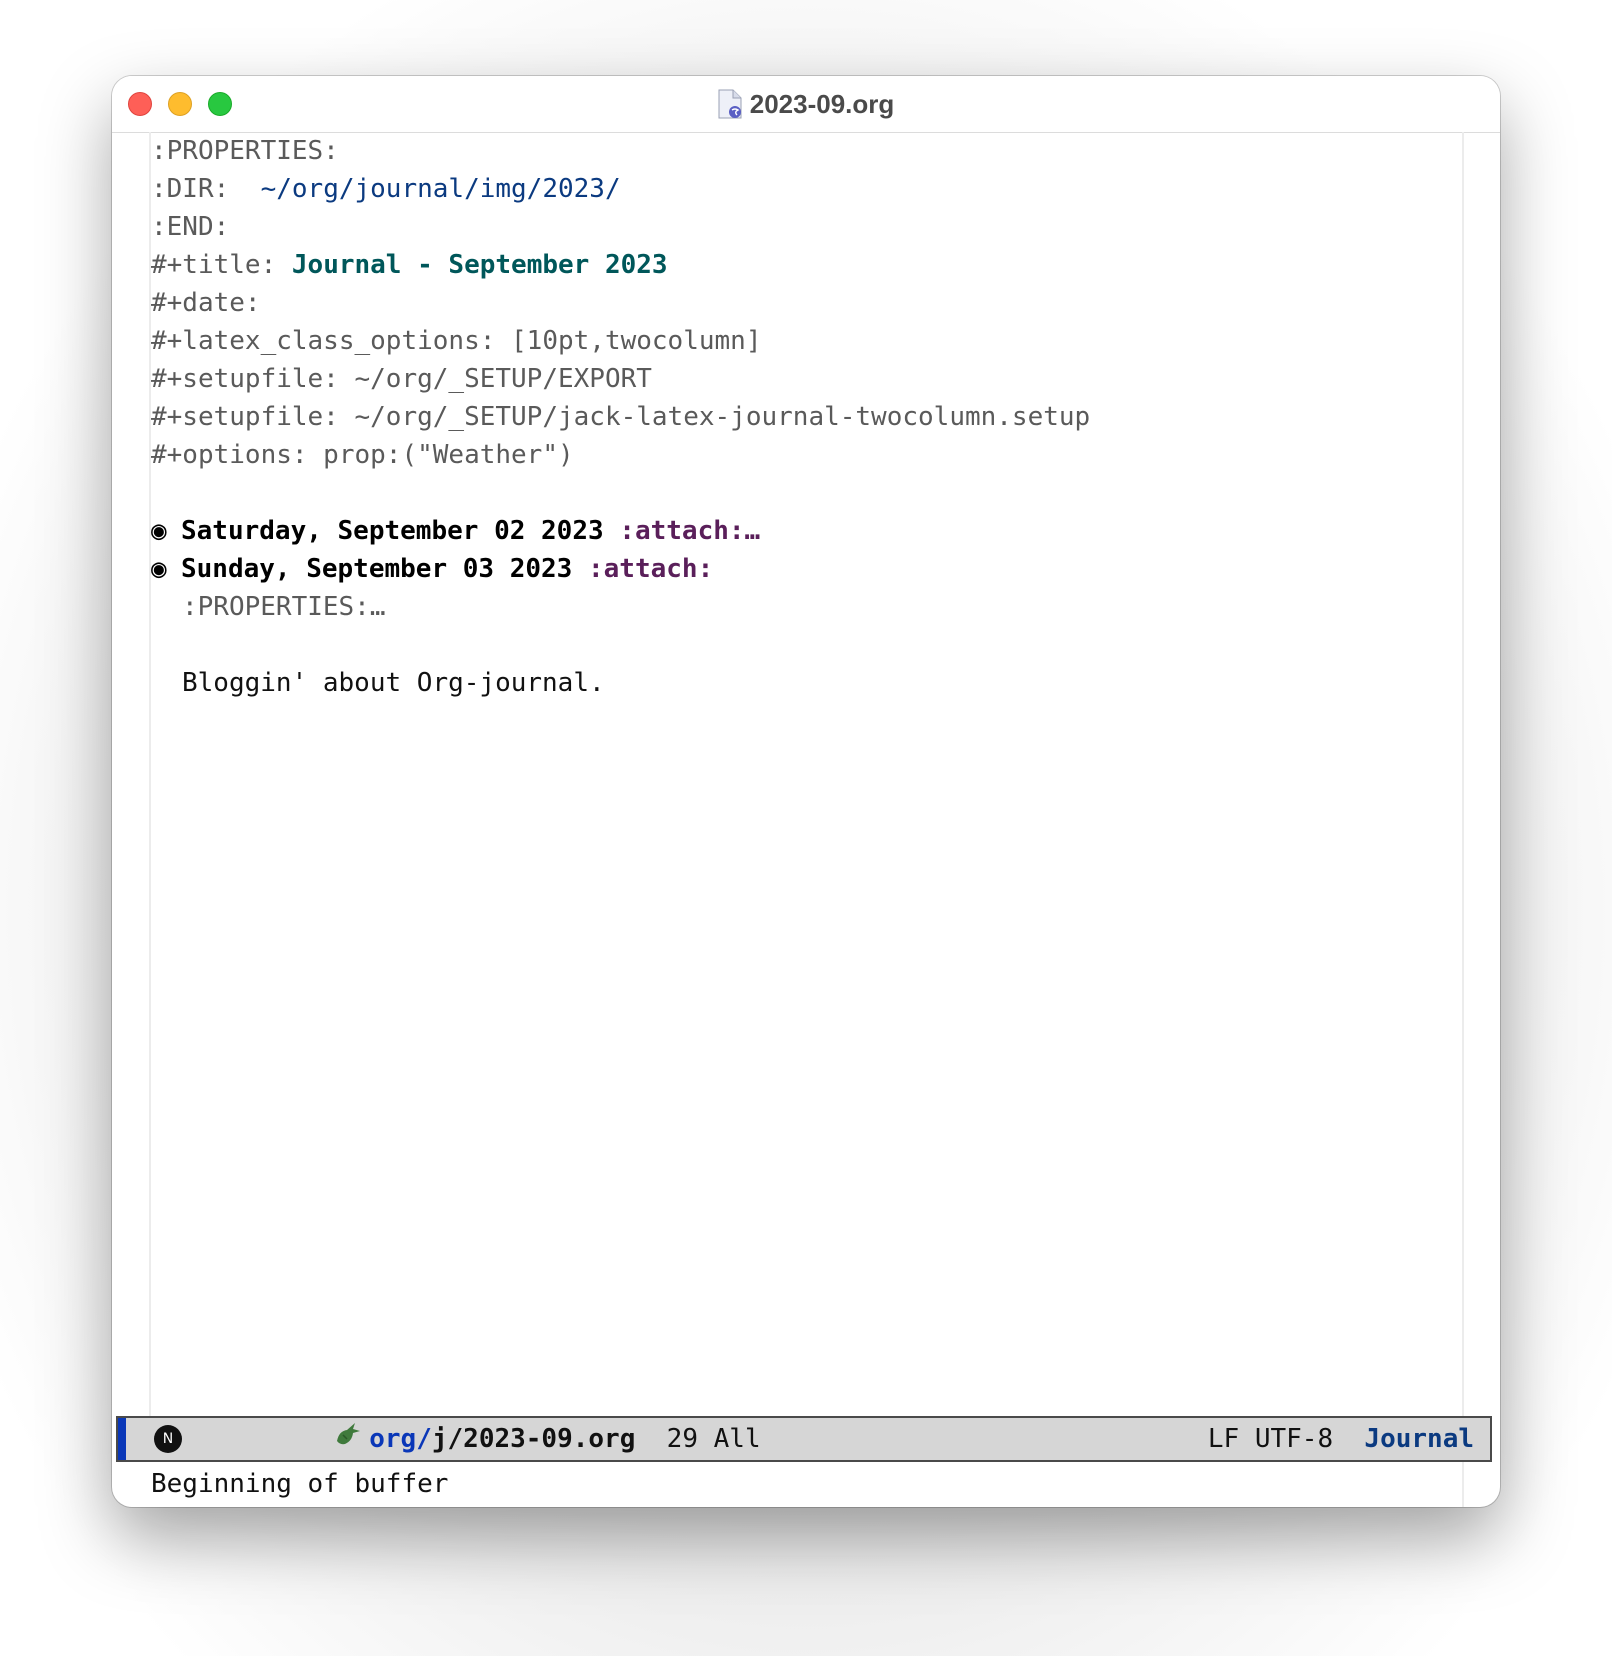  I want to click on title-bar: 2023-09.org, so click(806, 104).